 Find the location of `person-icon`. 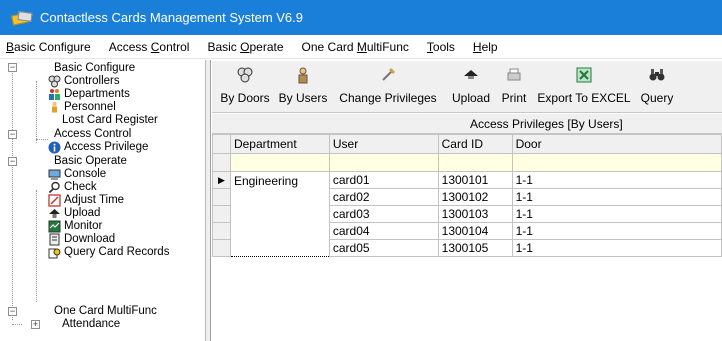

person-icon is located at coordinates (54, 107).